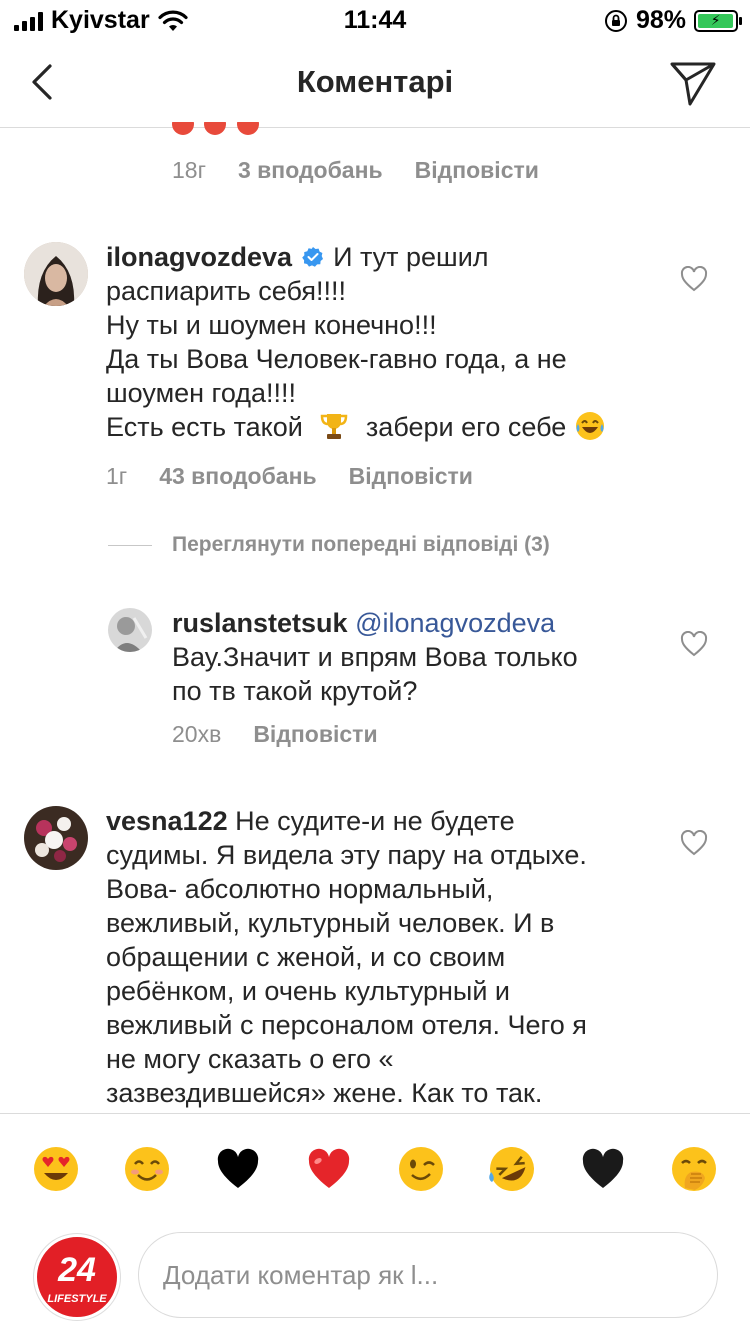  Describe the element at coordinates (77, 1270) in the screenshot. I see `logo-number: 24` at that location.